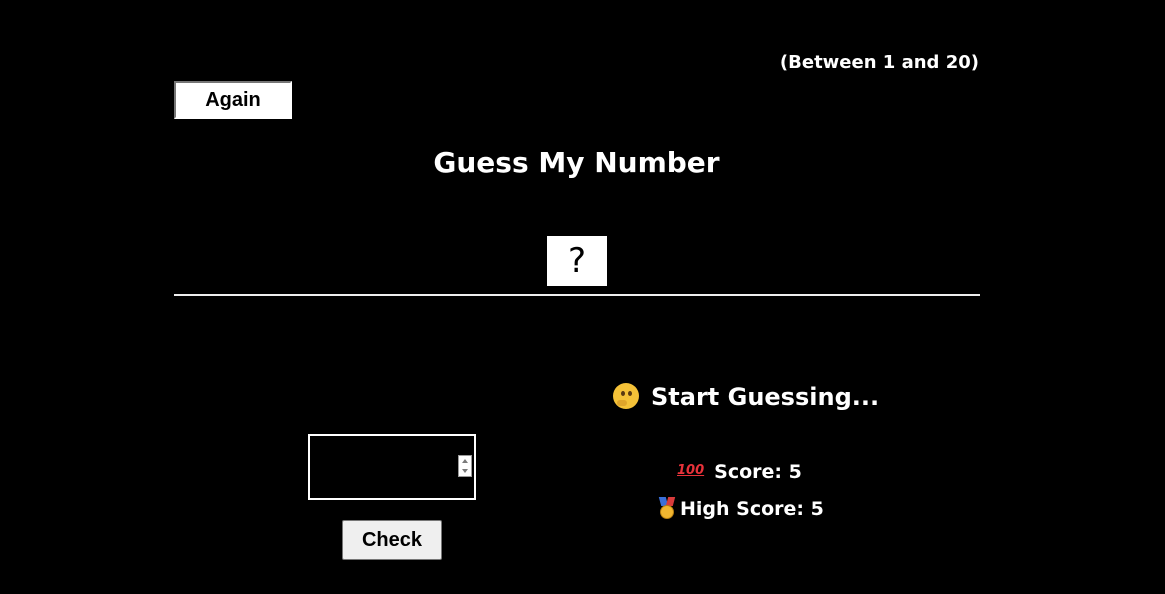  I want to click on guess-input, so click(380, 467).